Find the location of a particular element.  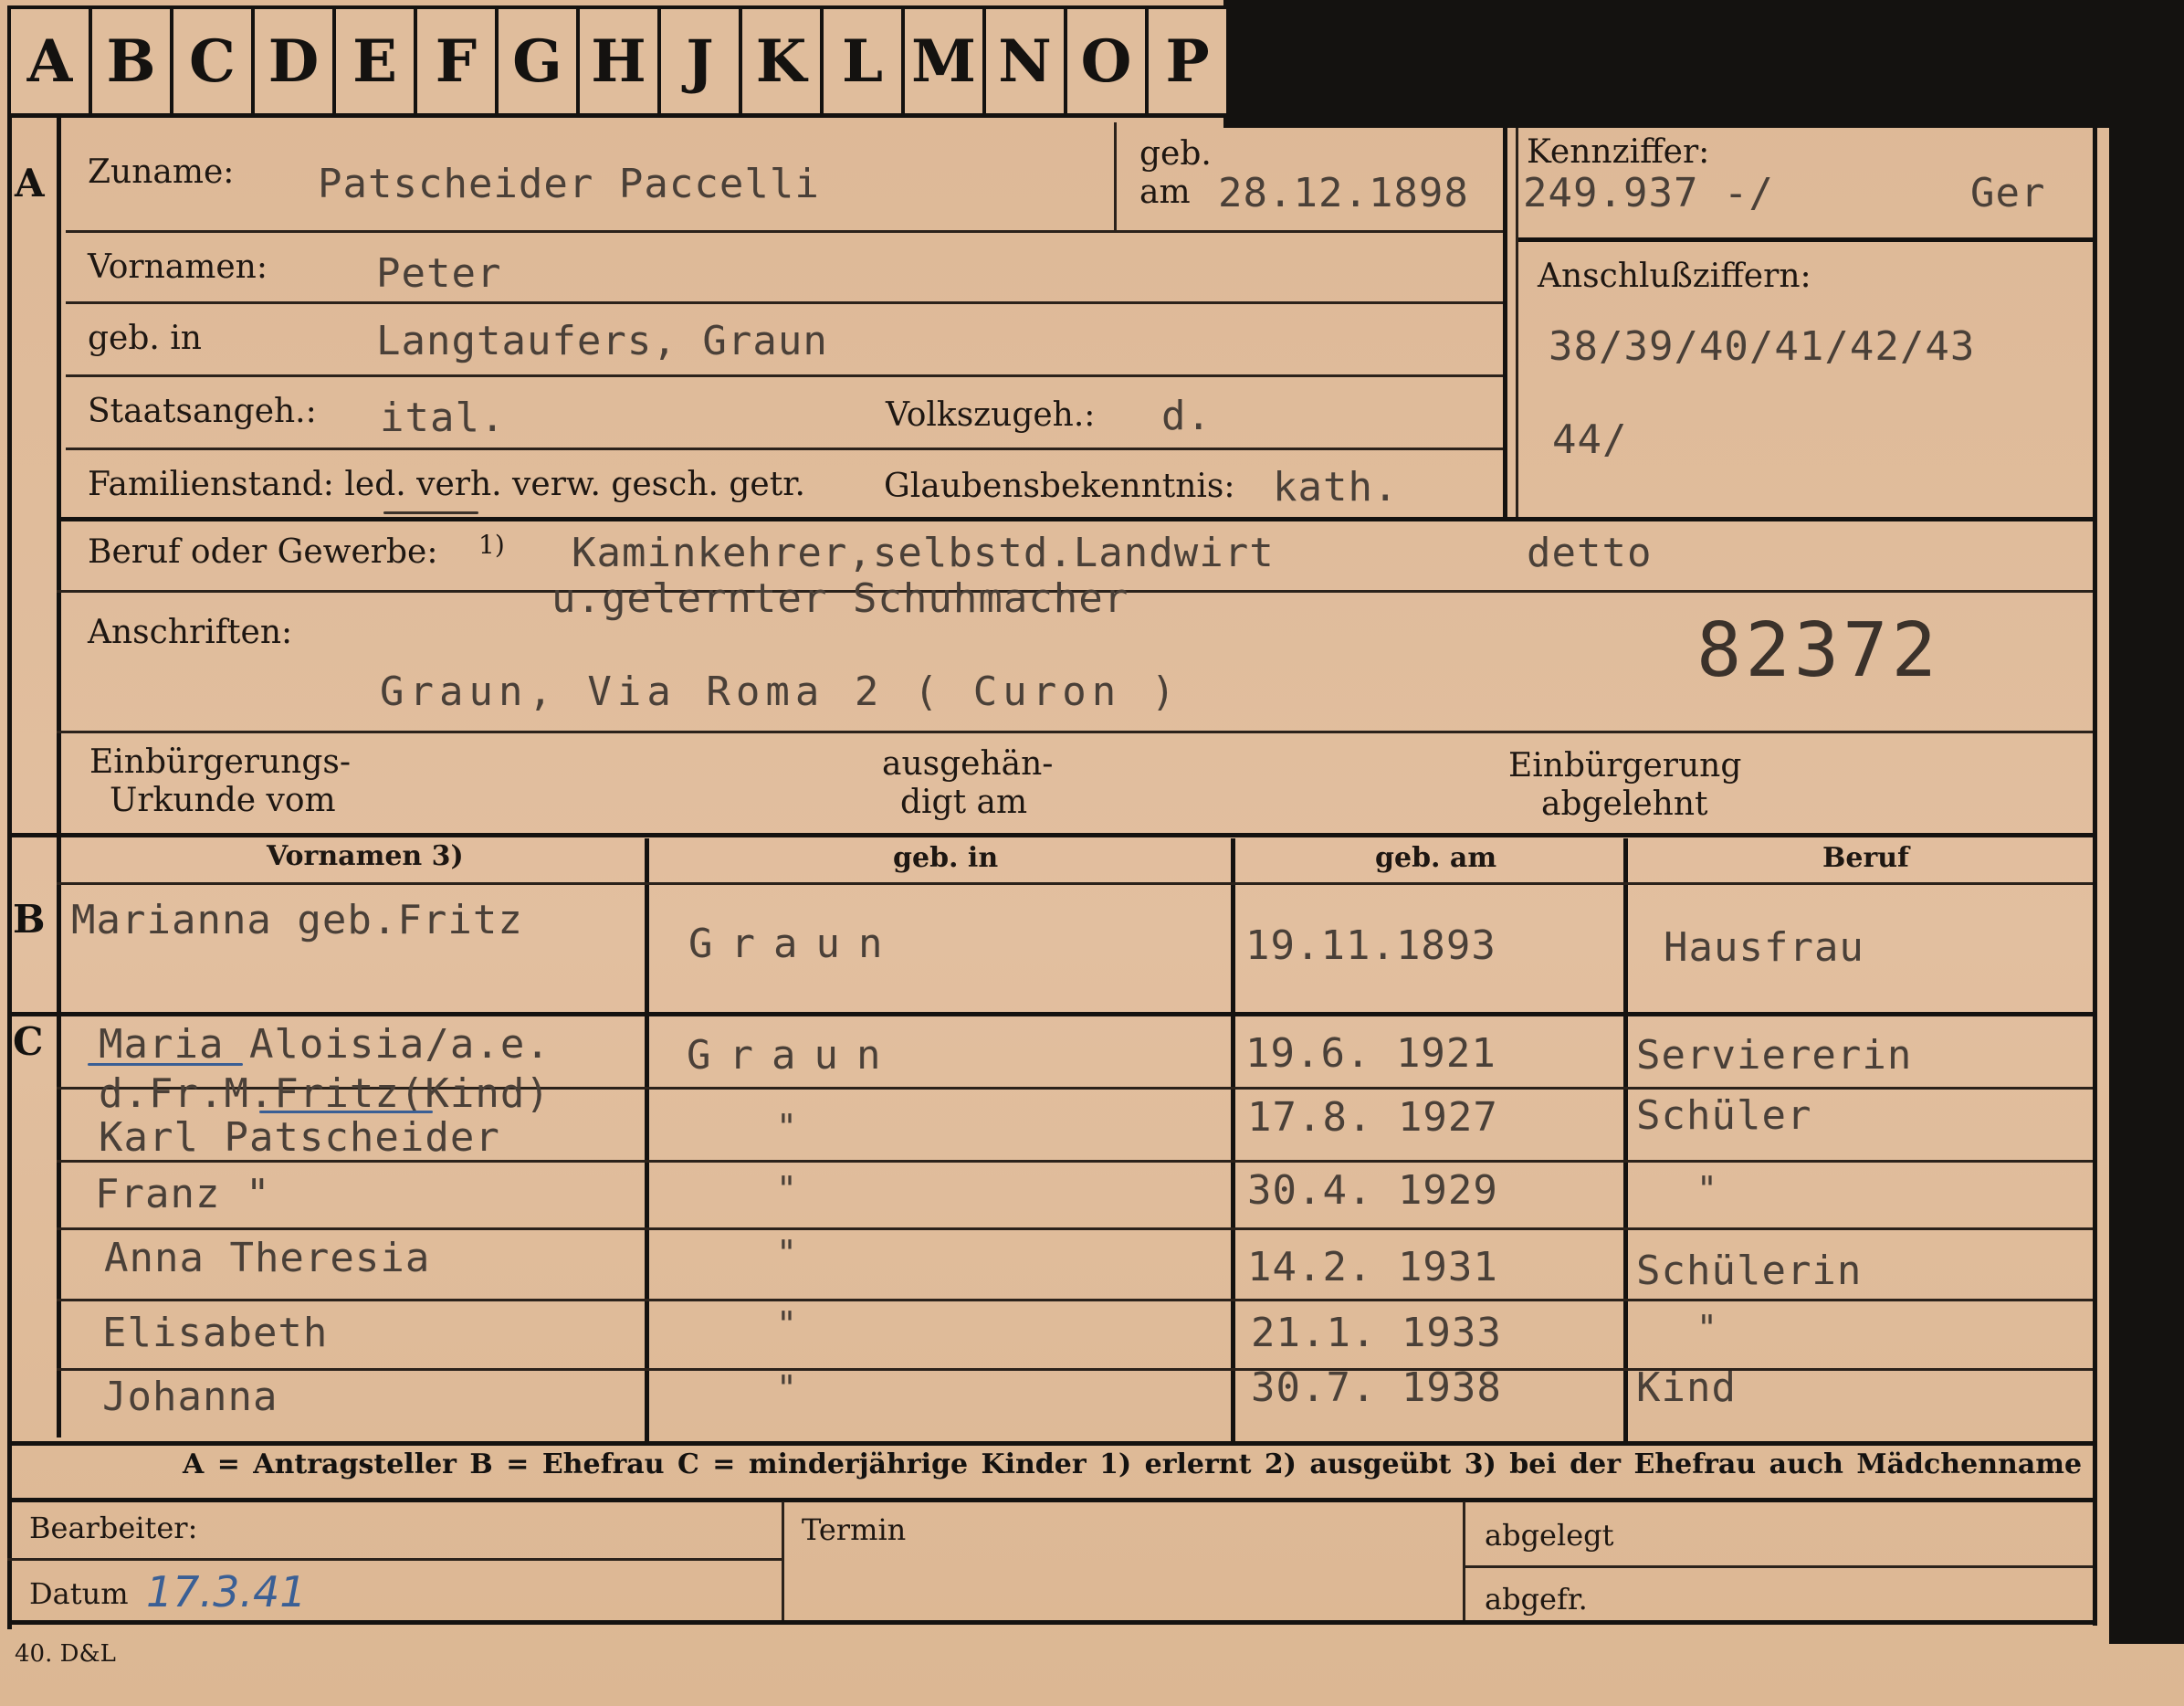

index-tab-g: G is located at coordinates (539, 61).